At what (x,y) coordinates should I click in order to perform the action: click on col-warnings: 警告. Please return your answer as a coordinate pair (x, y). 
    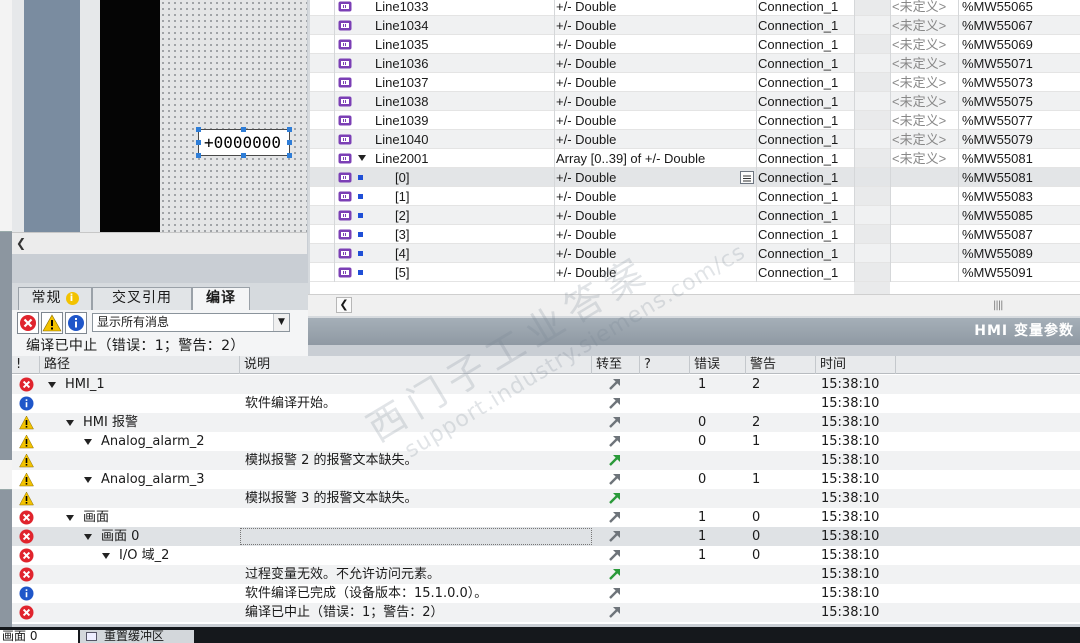
    Looking at the image, I should click on (781, 365).